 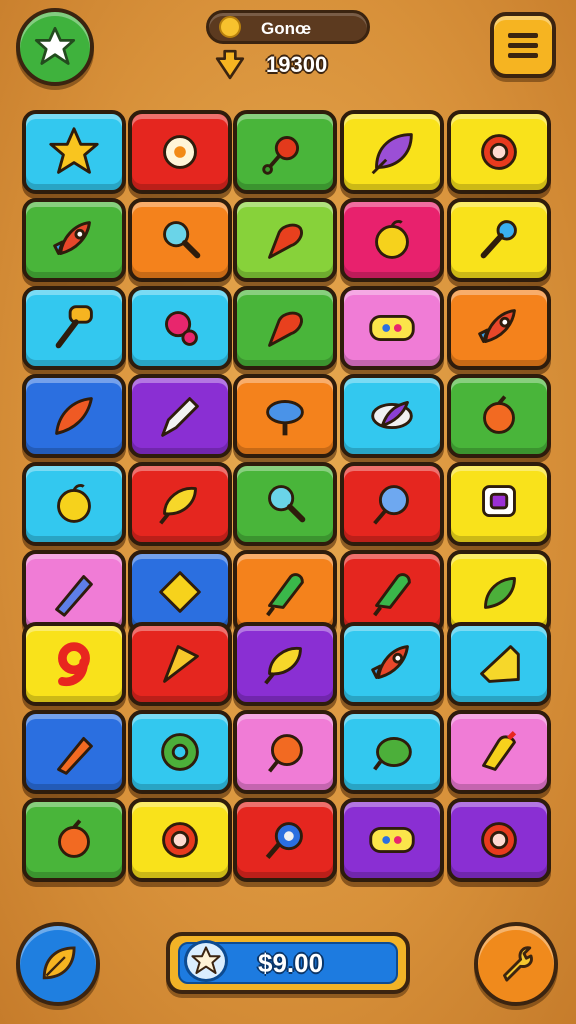 What do you see at coordinates (230, 64) in the screenshot?
I see `arrow-gem-icon` at bounding box center [230, 64].